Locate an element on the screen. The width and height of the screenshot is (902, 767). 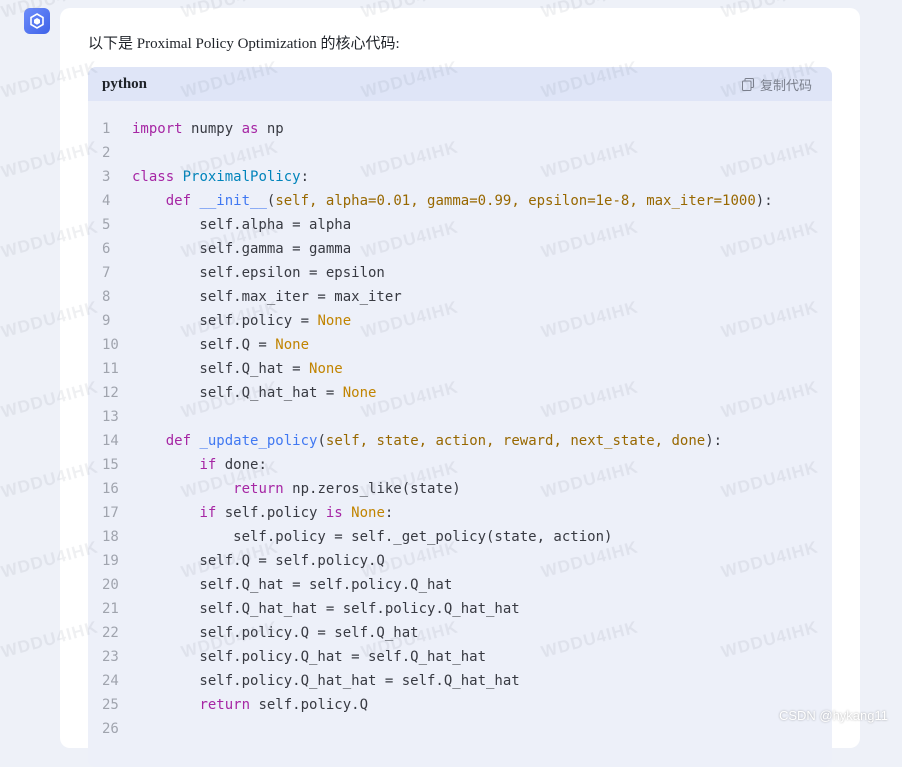
code-header: python 复制代码 is located at coordinates (460, 84).